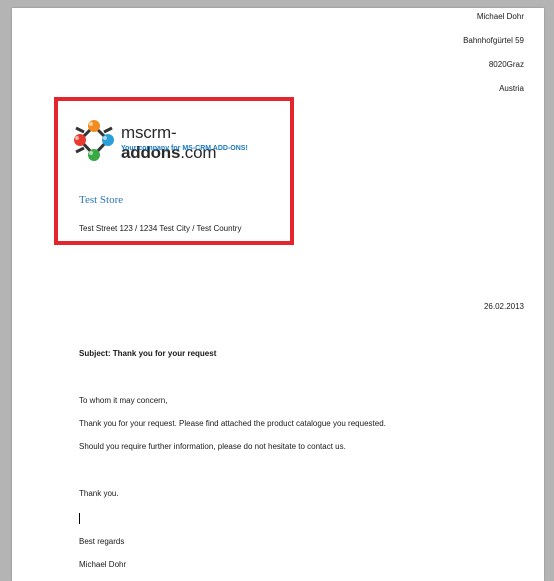  I want to click on salutation: To whom it may concern,, so click(123, 400).